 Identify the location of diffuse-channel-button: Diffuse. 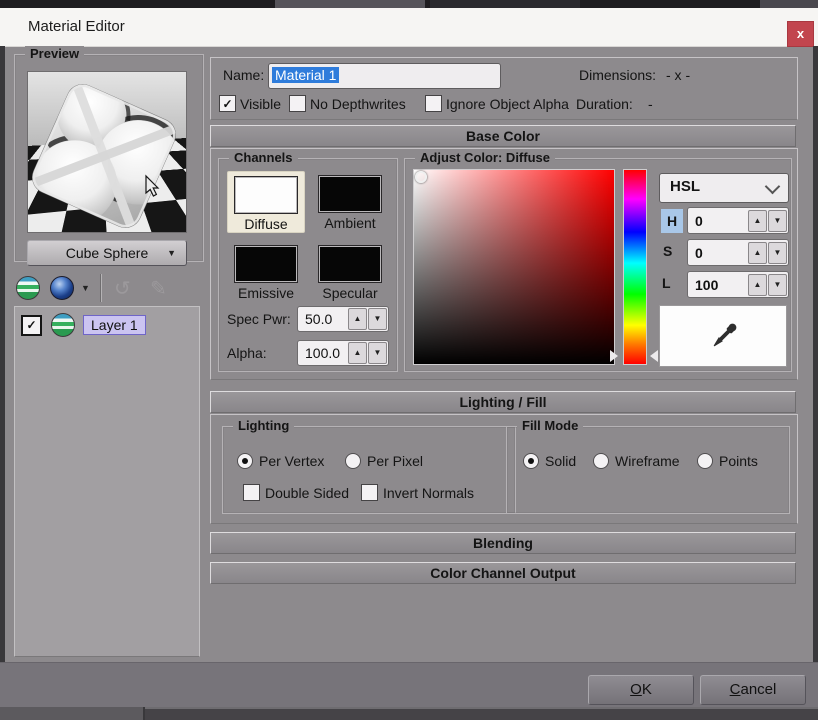
(266, 202).